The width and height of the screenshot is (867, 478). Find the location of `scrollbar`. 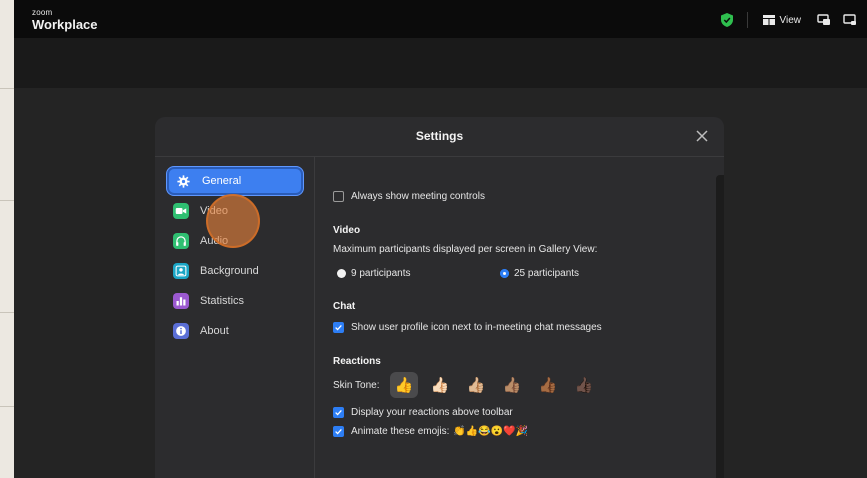

scrollbar is located at coordinates (720, 326).